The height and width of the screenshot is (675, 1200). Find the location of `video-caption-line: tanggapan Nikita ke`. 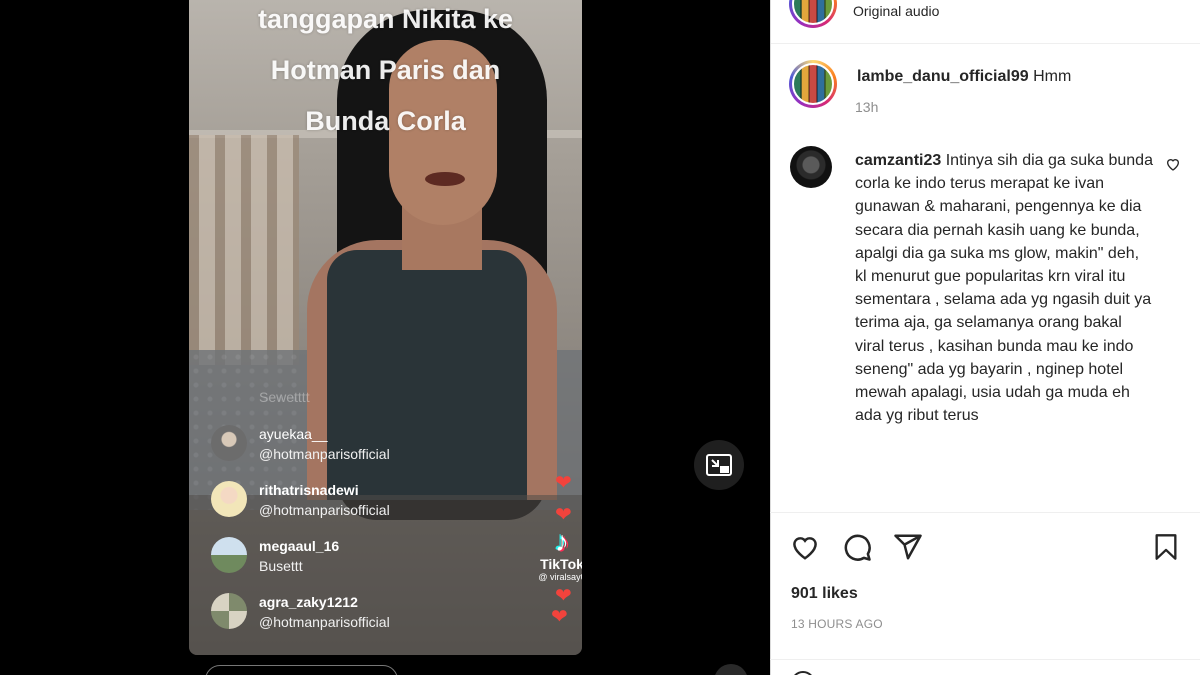

video-caption-line: tanggapan Nikita ke is located at coordinates (385, 19).